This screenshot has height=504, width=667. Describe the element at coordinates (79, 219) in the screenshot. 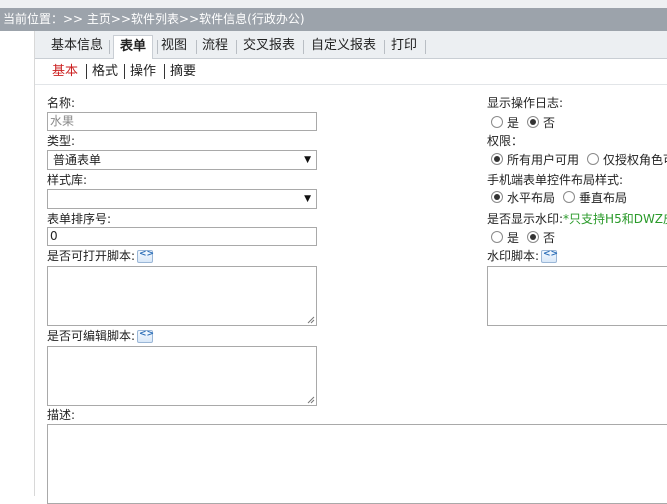

I see `form-order-label: 表单排序号:` at that location.